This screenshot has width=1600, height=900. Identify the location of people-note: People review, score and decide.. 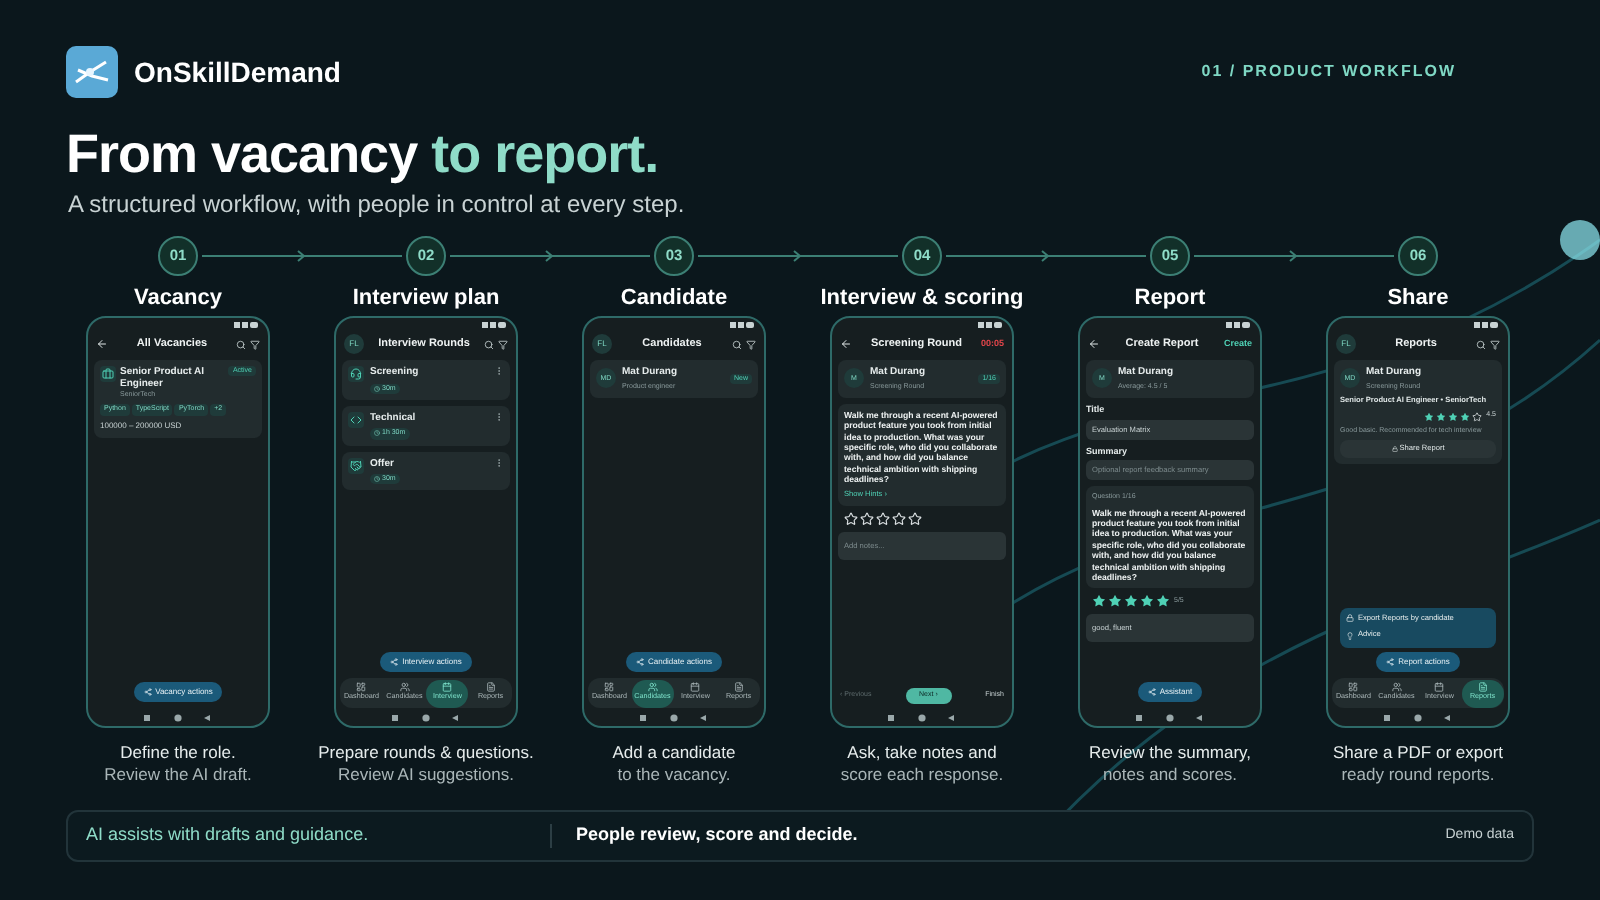
(718, 835).